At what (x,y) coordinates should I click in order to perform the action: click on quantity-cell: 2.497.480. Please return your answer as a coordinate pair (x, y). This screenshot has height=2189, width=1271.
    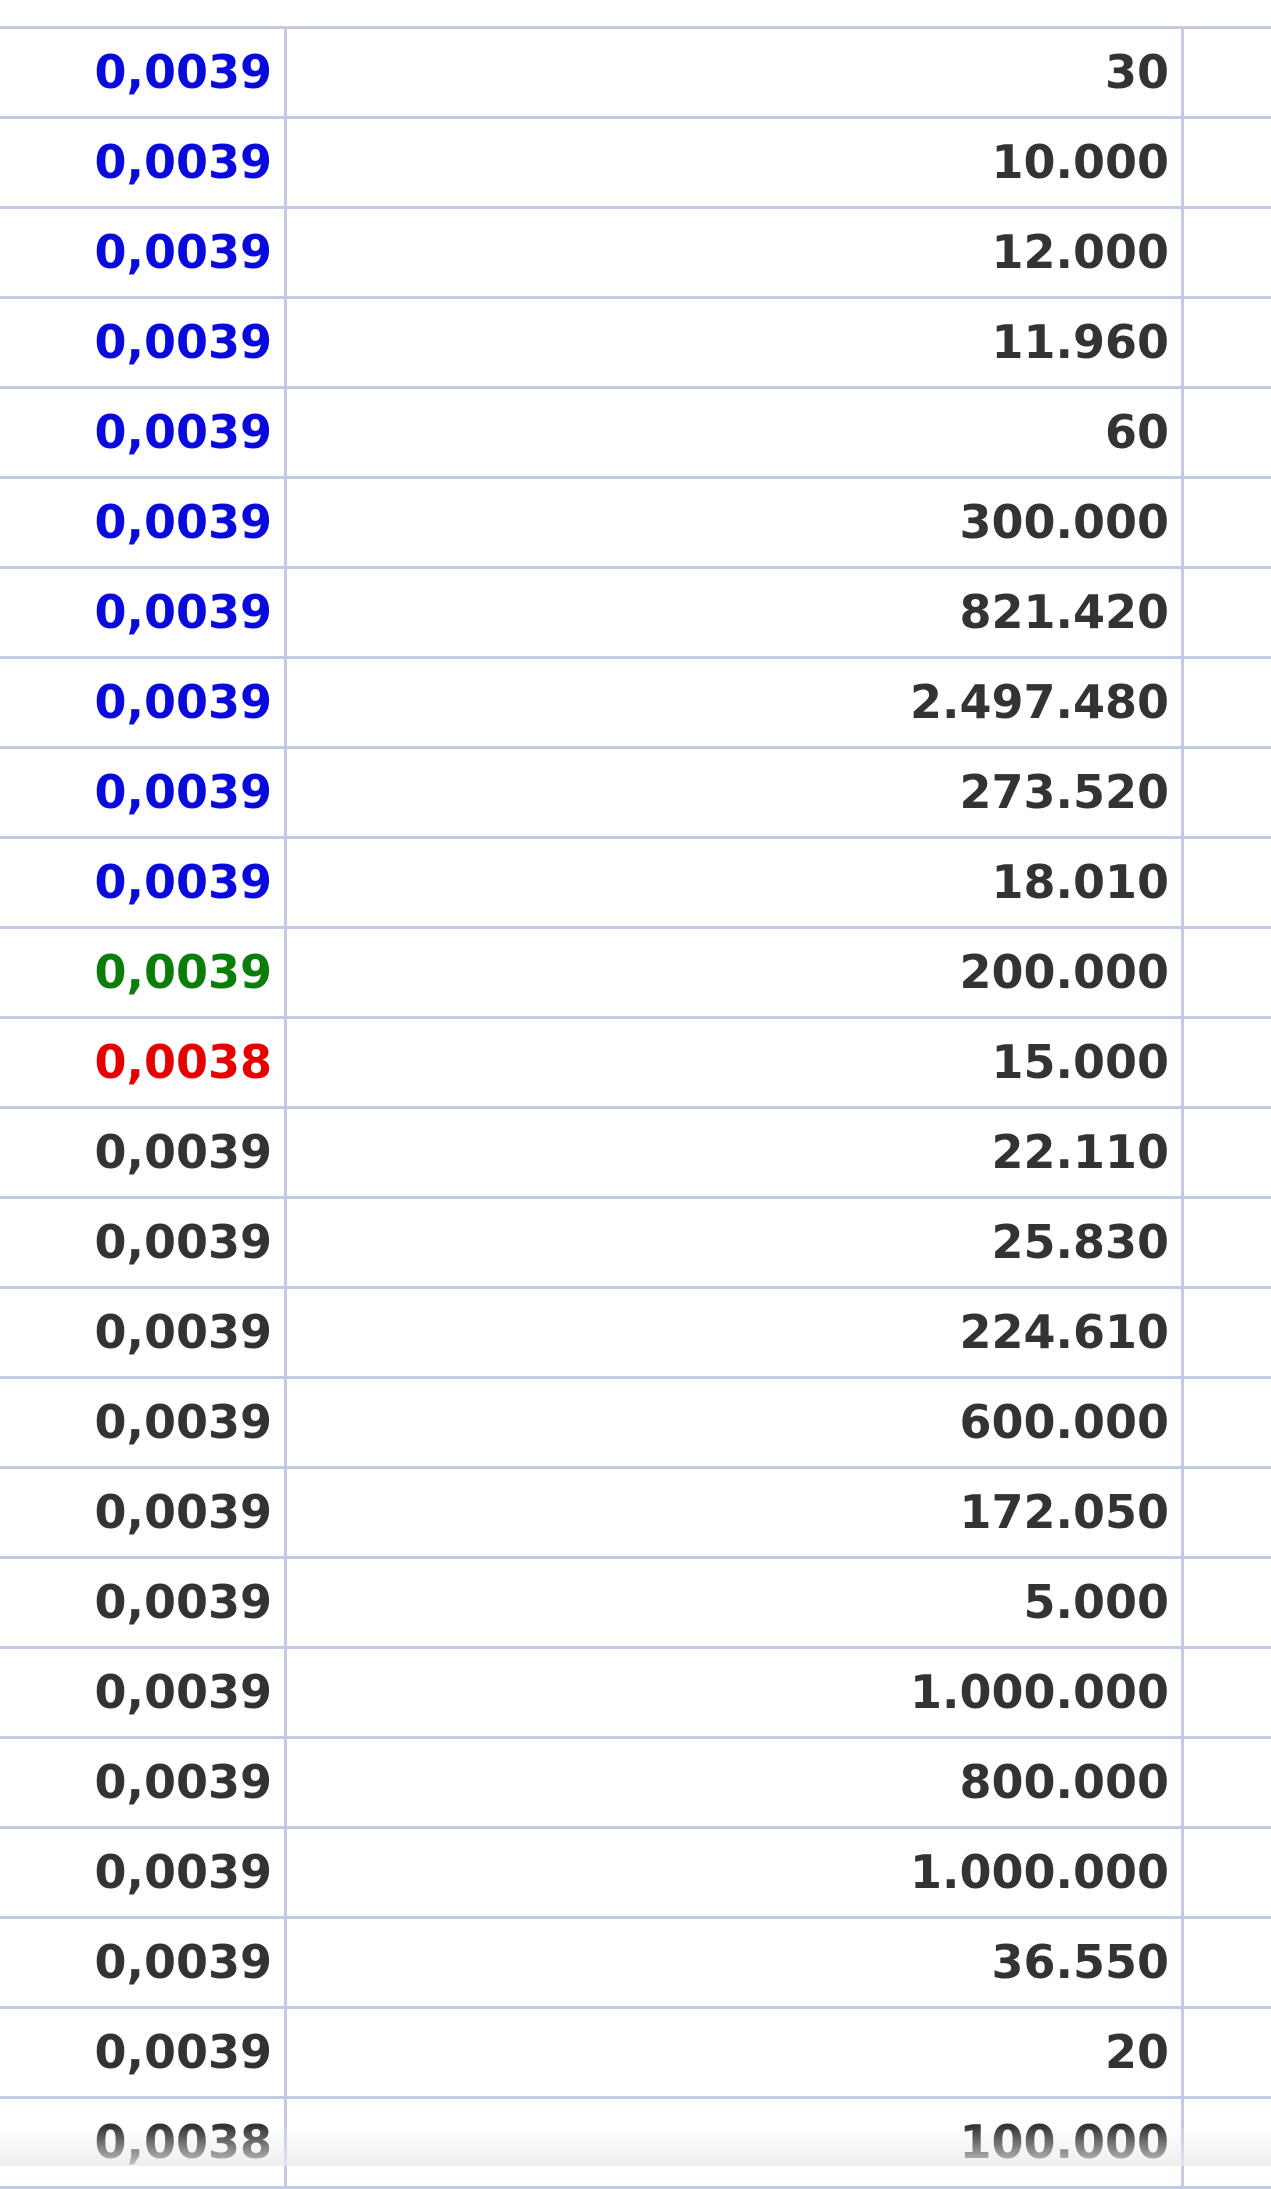
    Looking at the image, I should click on (735, 702).